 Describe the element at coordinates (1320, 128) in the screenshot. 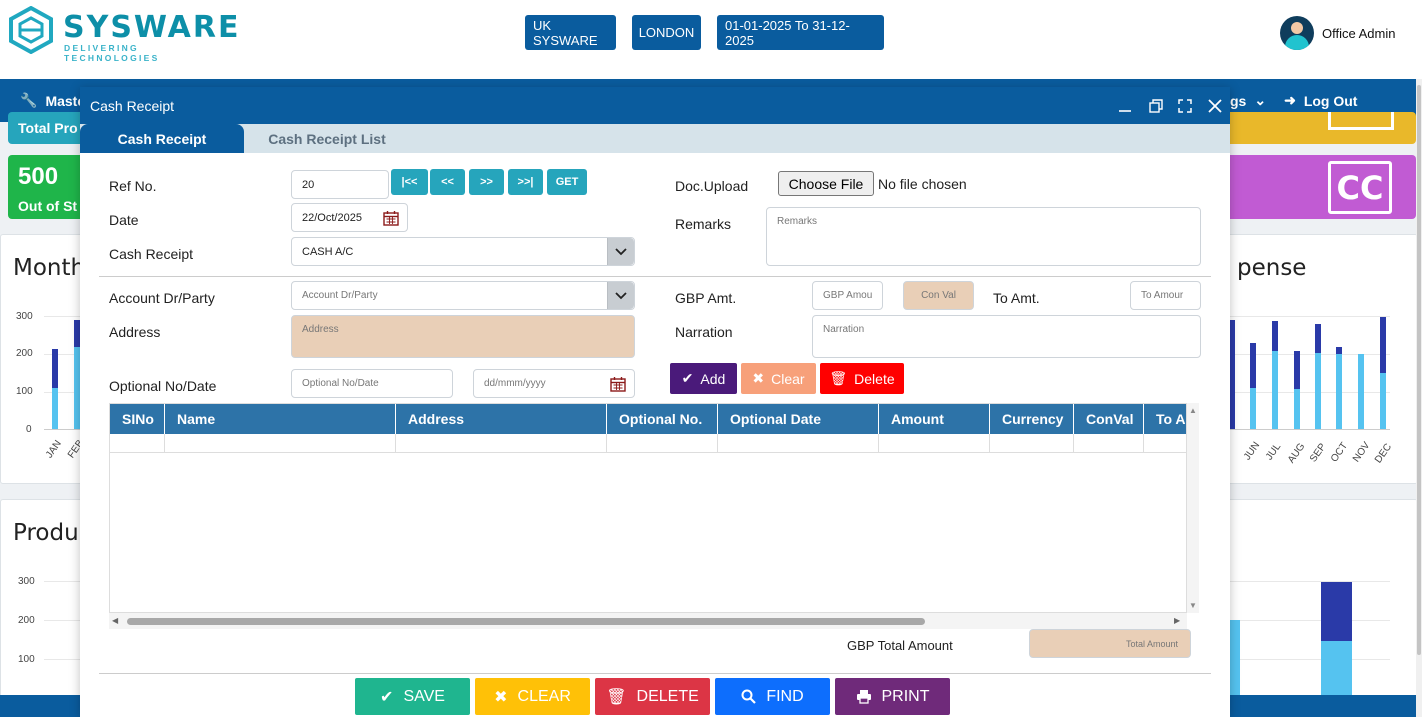

I see `summary-tile-yellow` at that location.